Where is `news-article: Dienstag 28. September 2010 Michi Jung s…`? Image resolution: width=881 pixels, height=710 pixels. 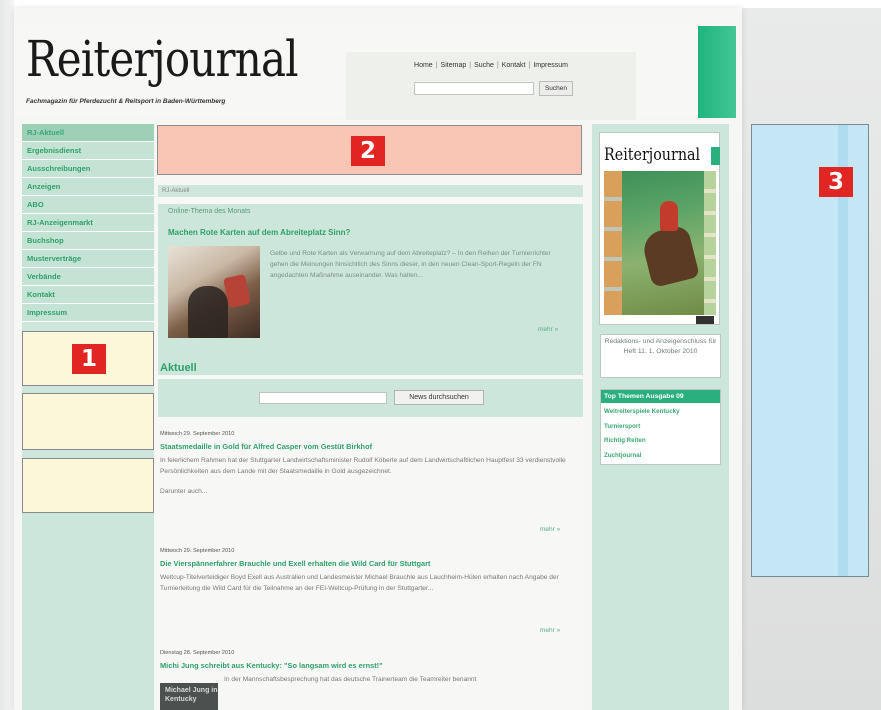
news-article: Dienstag 28. September 2010 Michi Jung s… is located at coordinates (370, 667).